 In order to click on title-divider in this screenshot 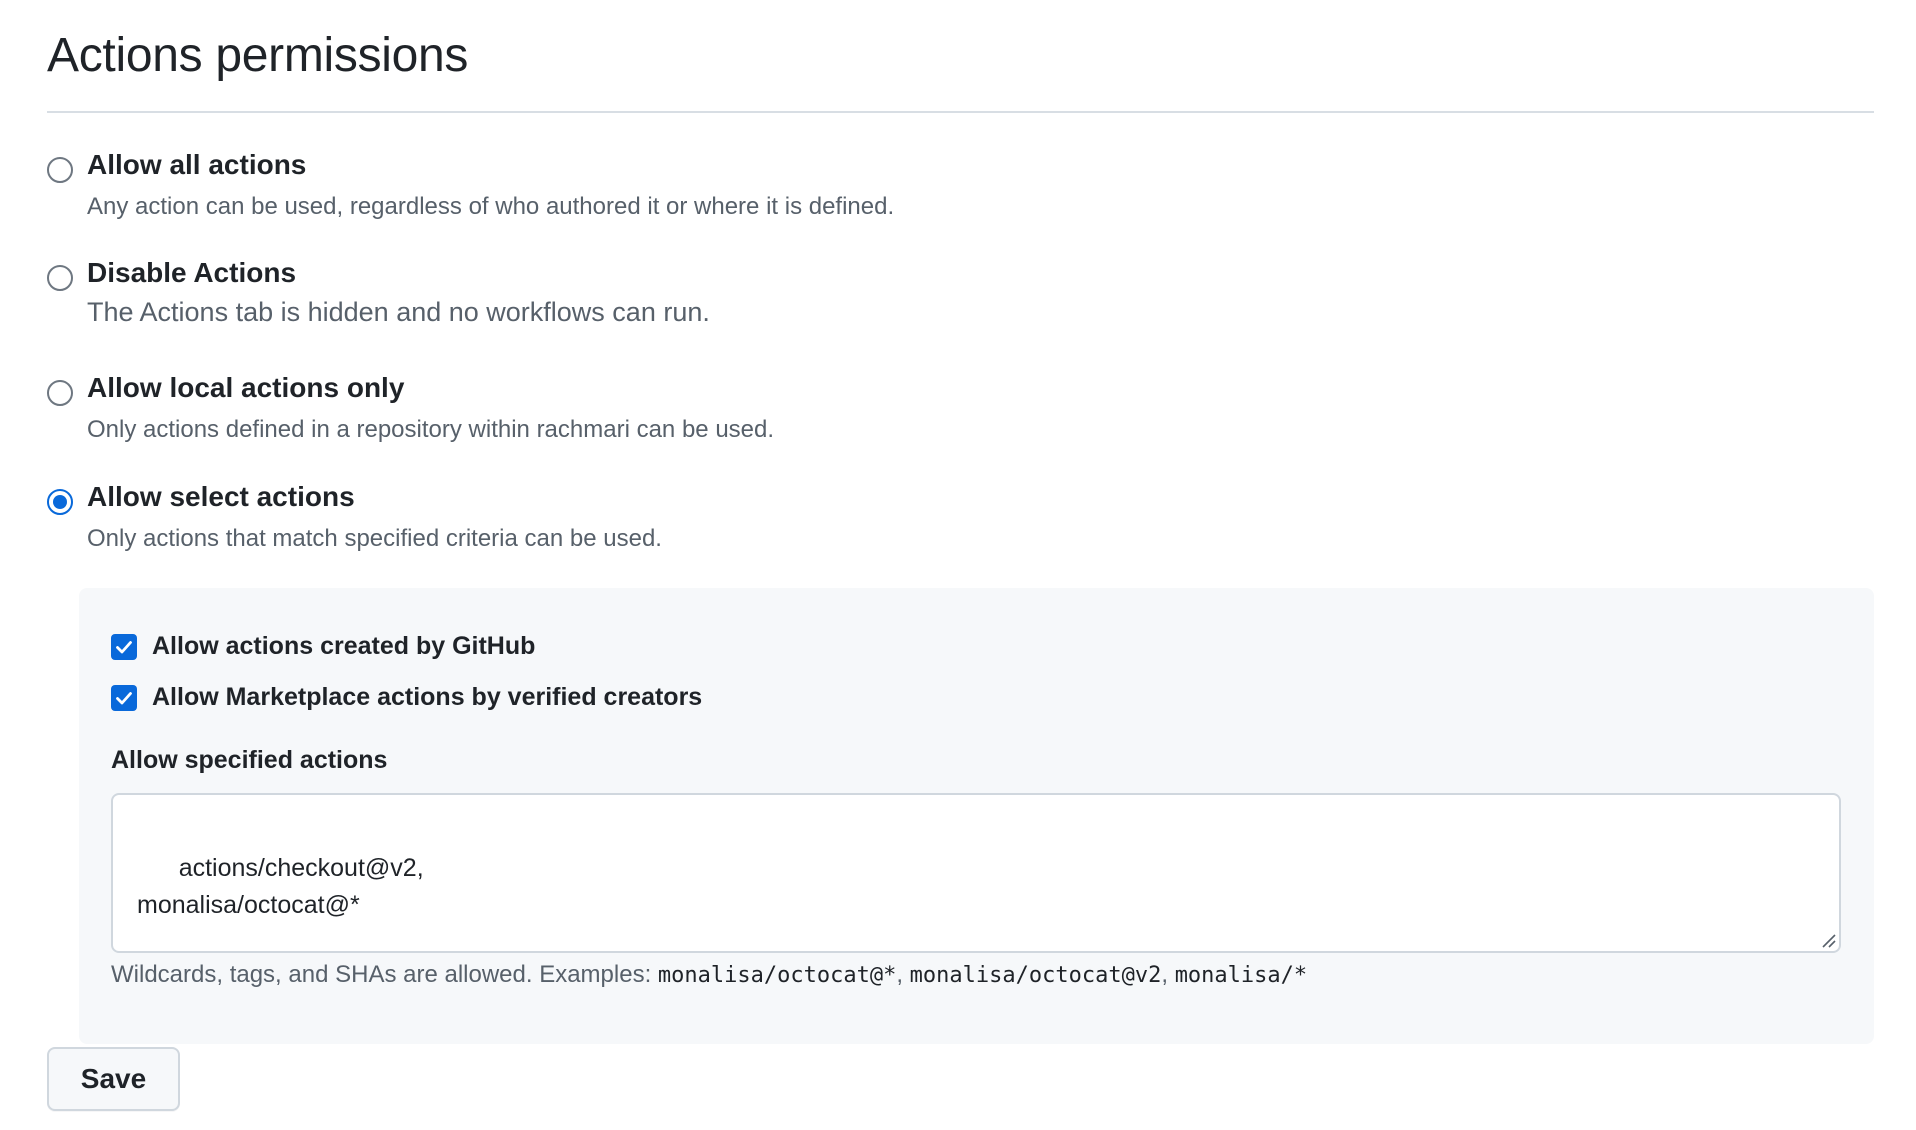, I will do `click(960, 112)`.